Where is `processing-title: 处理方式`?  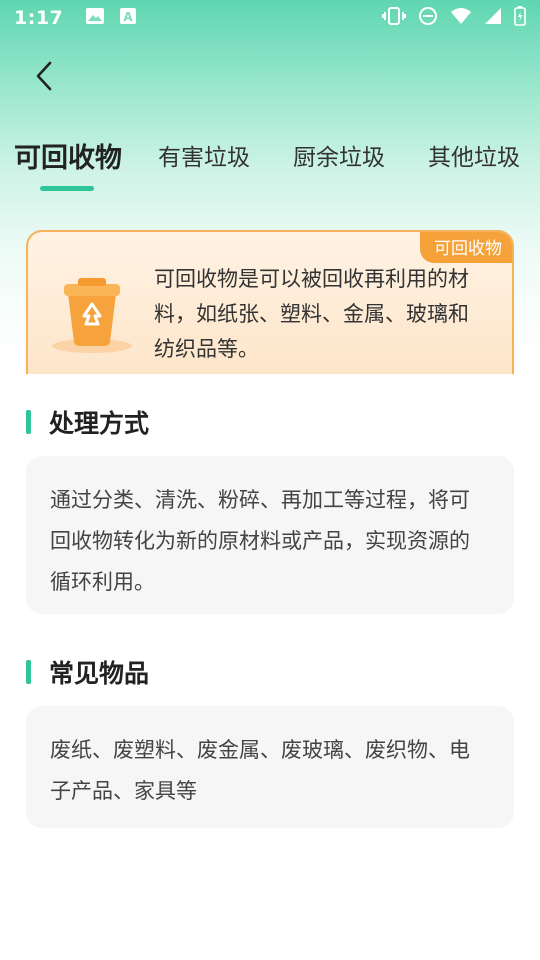
processing-title: 处理方式 is located at coordinates (99, 423).